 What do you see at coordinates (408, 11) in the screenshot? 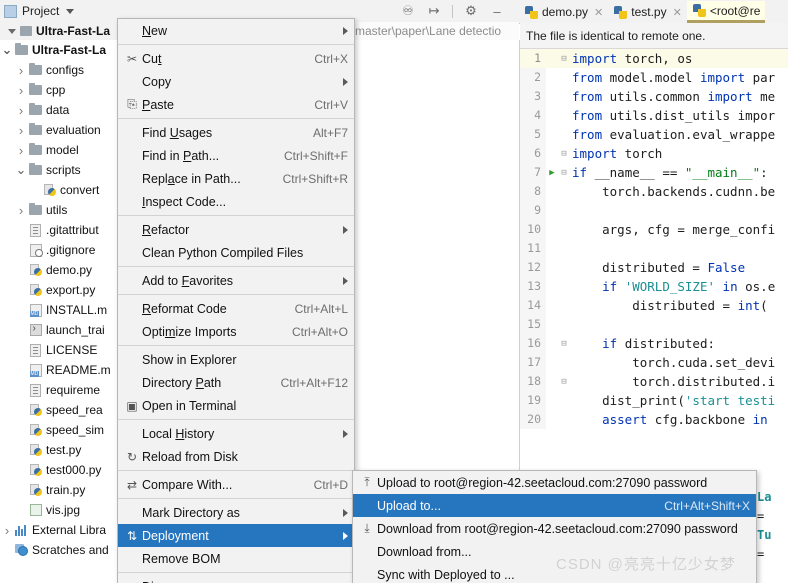
I see `bug-icon: ♾` at bounding box center [408, 11].